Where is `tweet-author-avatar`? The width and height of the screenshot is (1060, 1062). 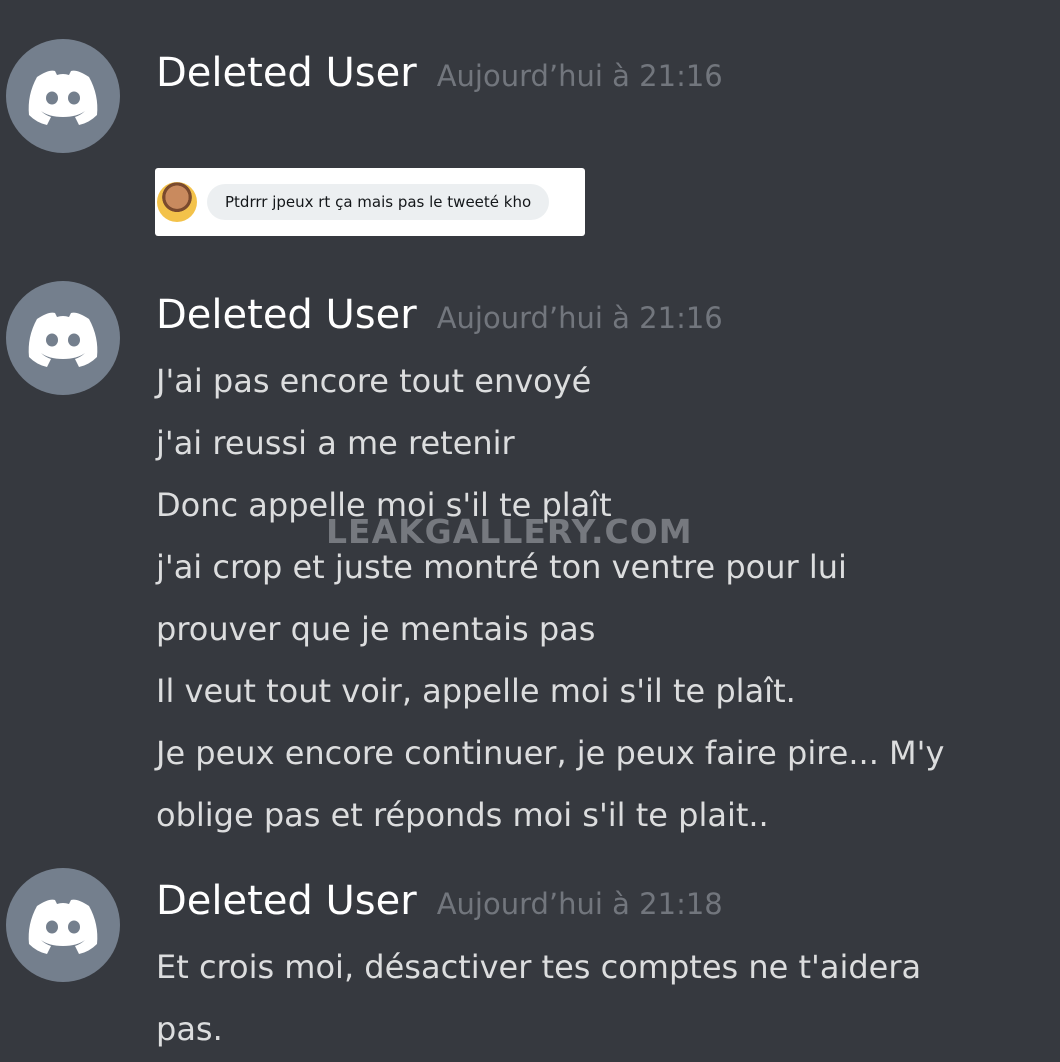 tweet-author-avatar is located at coordinates (177, 202).